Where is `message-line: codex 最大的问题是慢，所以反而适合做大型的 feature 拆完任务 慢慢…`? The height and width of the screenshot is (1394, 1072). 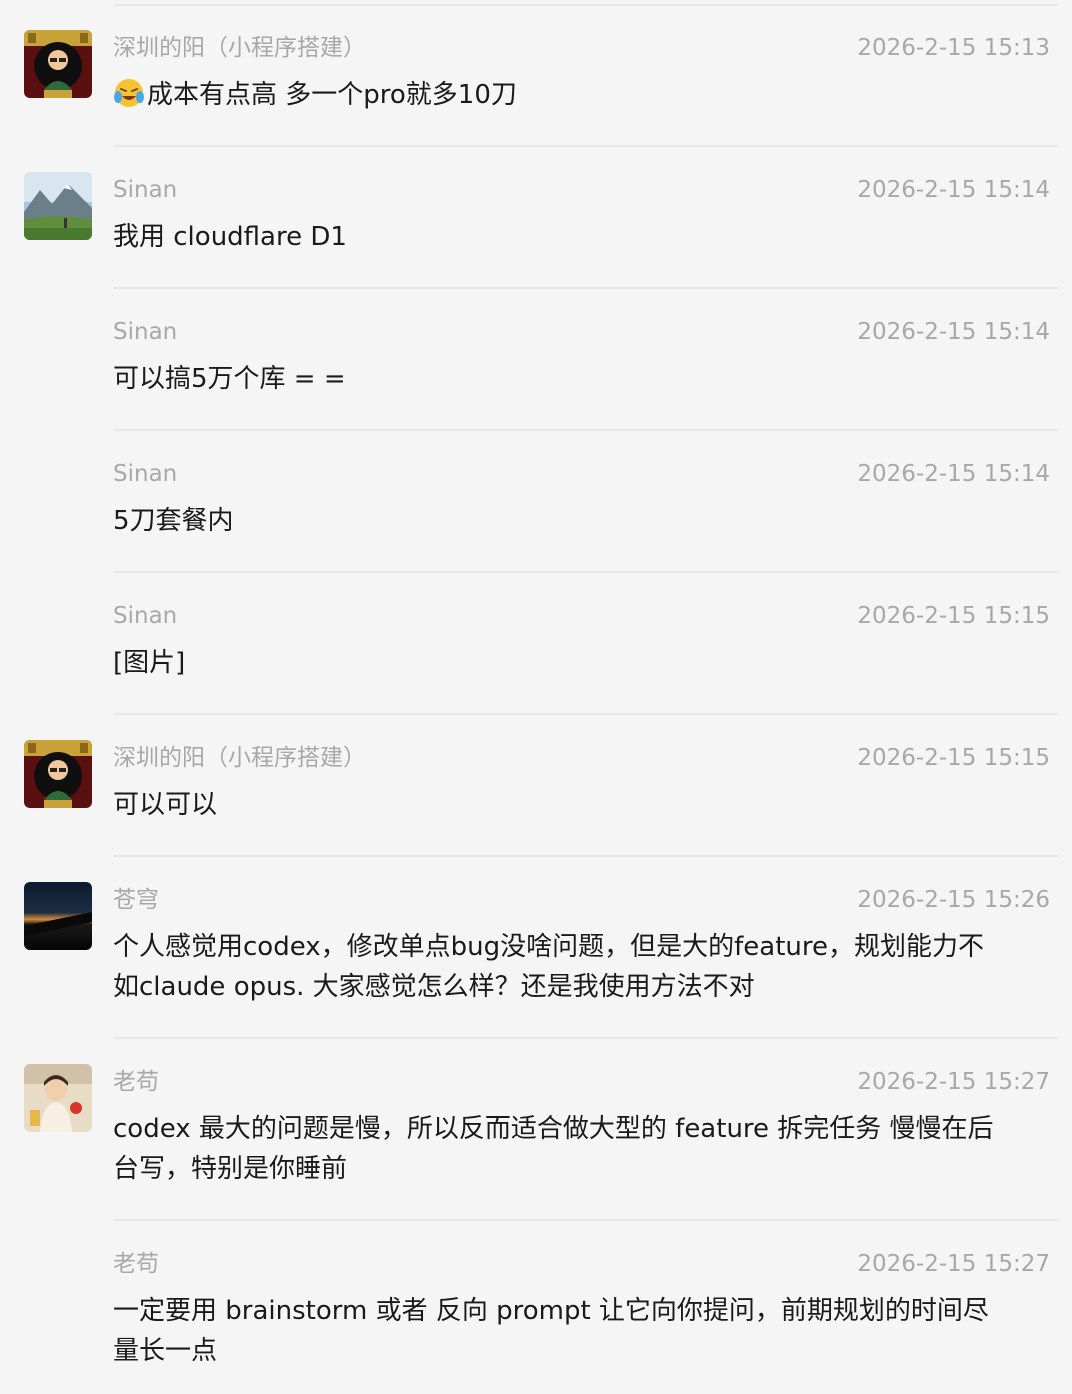 message-line: codex 最大的问题是慢，所以反而适合做大型的 feature 拆完任务 慢慢… is located at coordinates (553, 1129).